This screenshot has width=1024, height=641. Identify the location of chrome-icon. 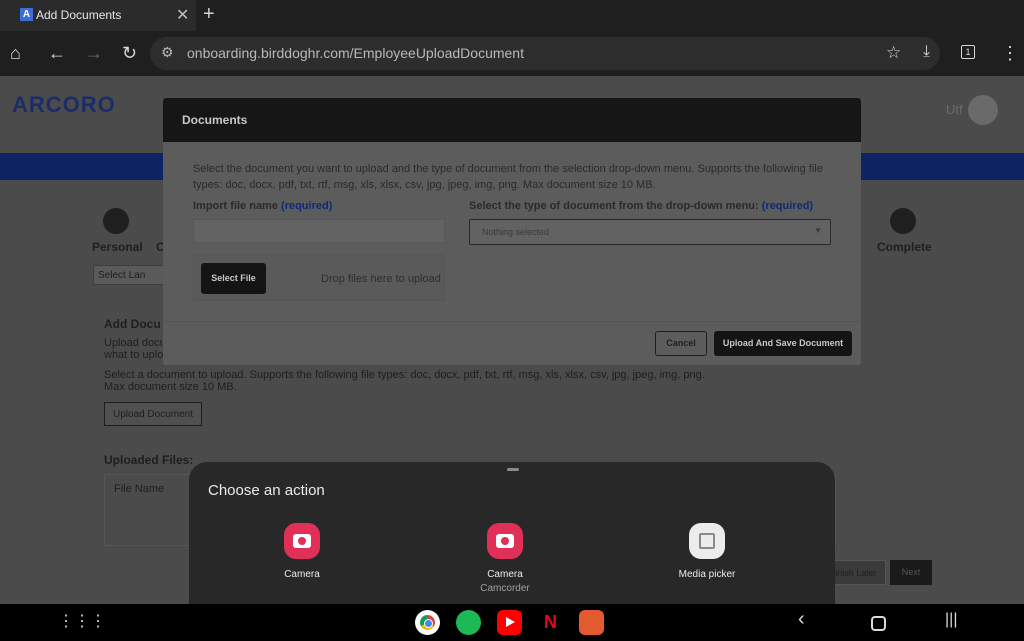
(427, 622).